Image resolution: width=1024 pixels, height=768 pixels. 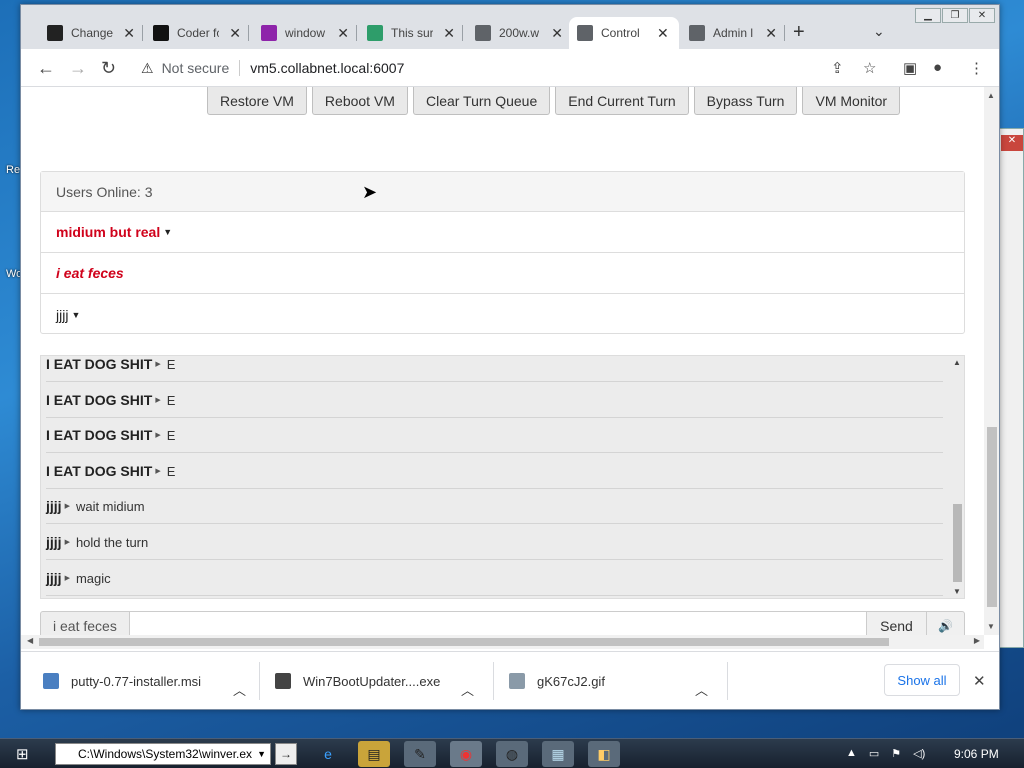 What do you see at coordinates (357, 681) in the screenshot?
I see `download-item: Win7BootUpdater....exe` at bounding box center [357, 681].